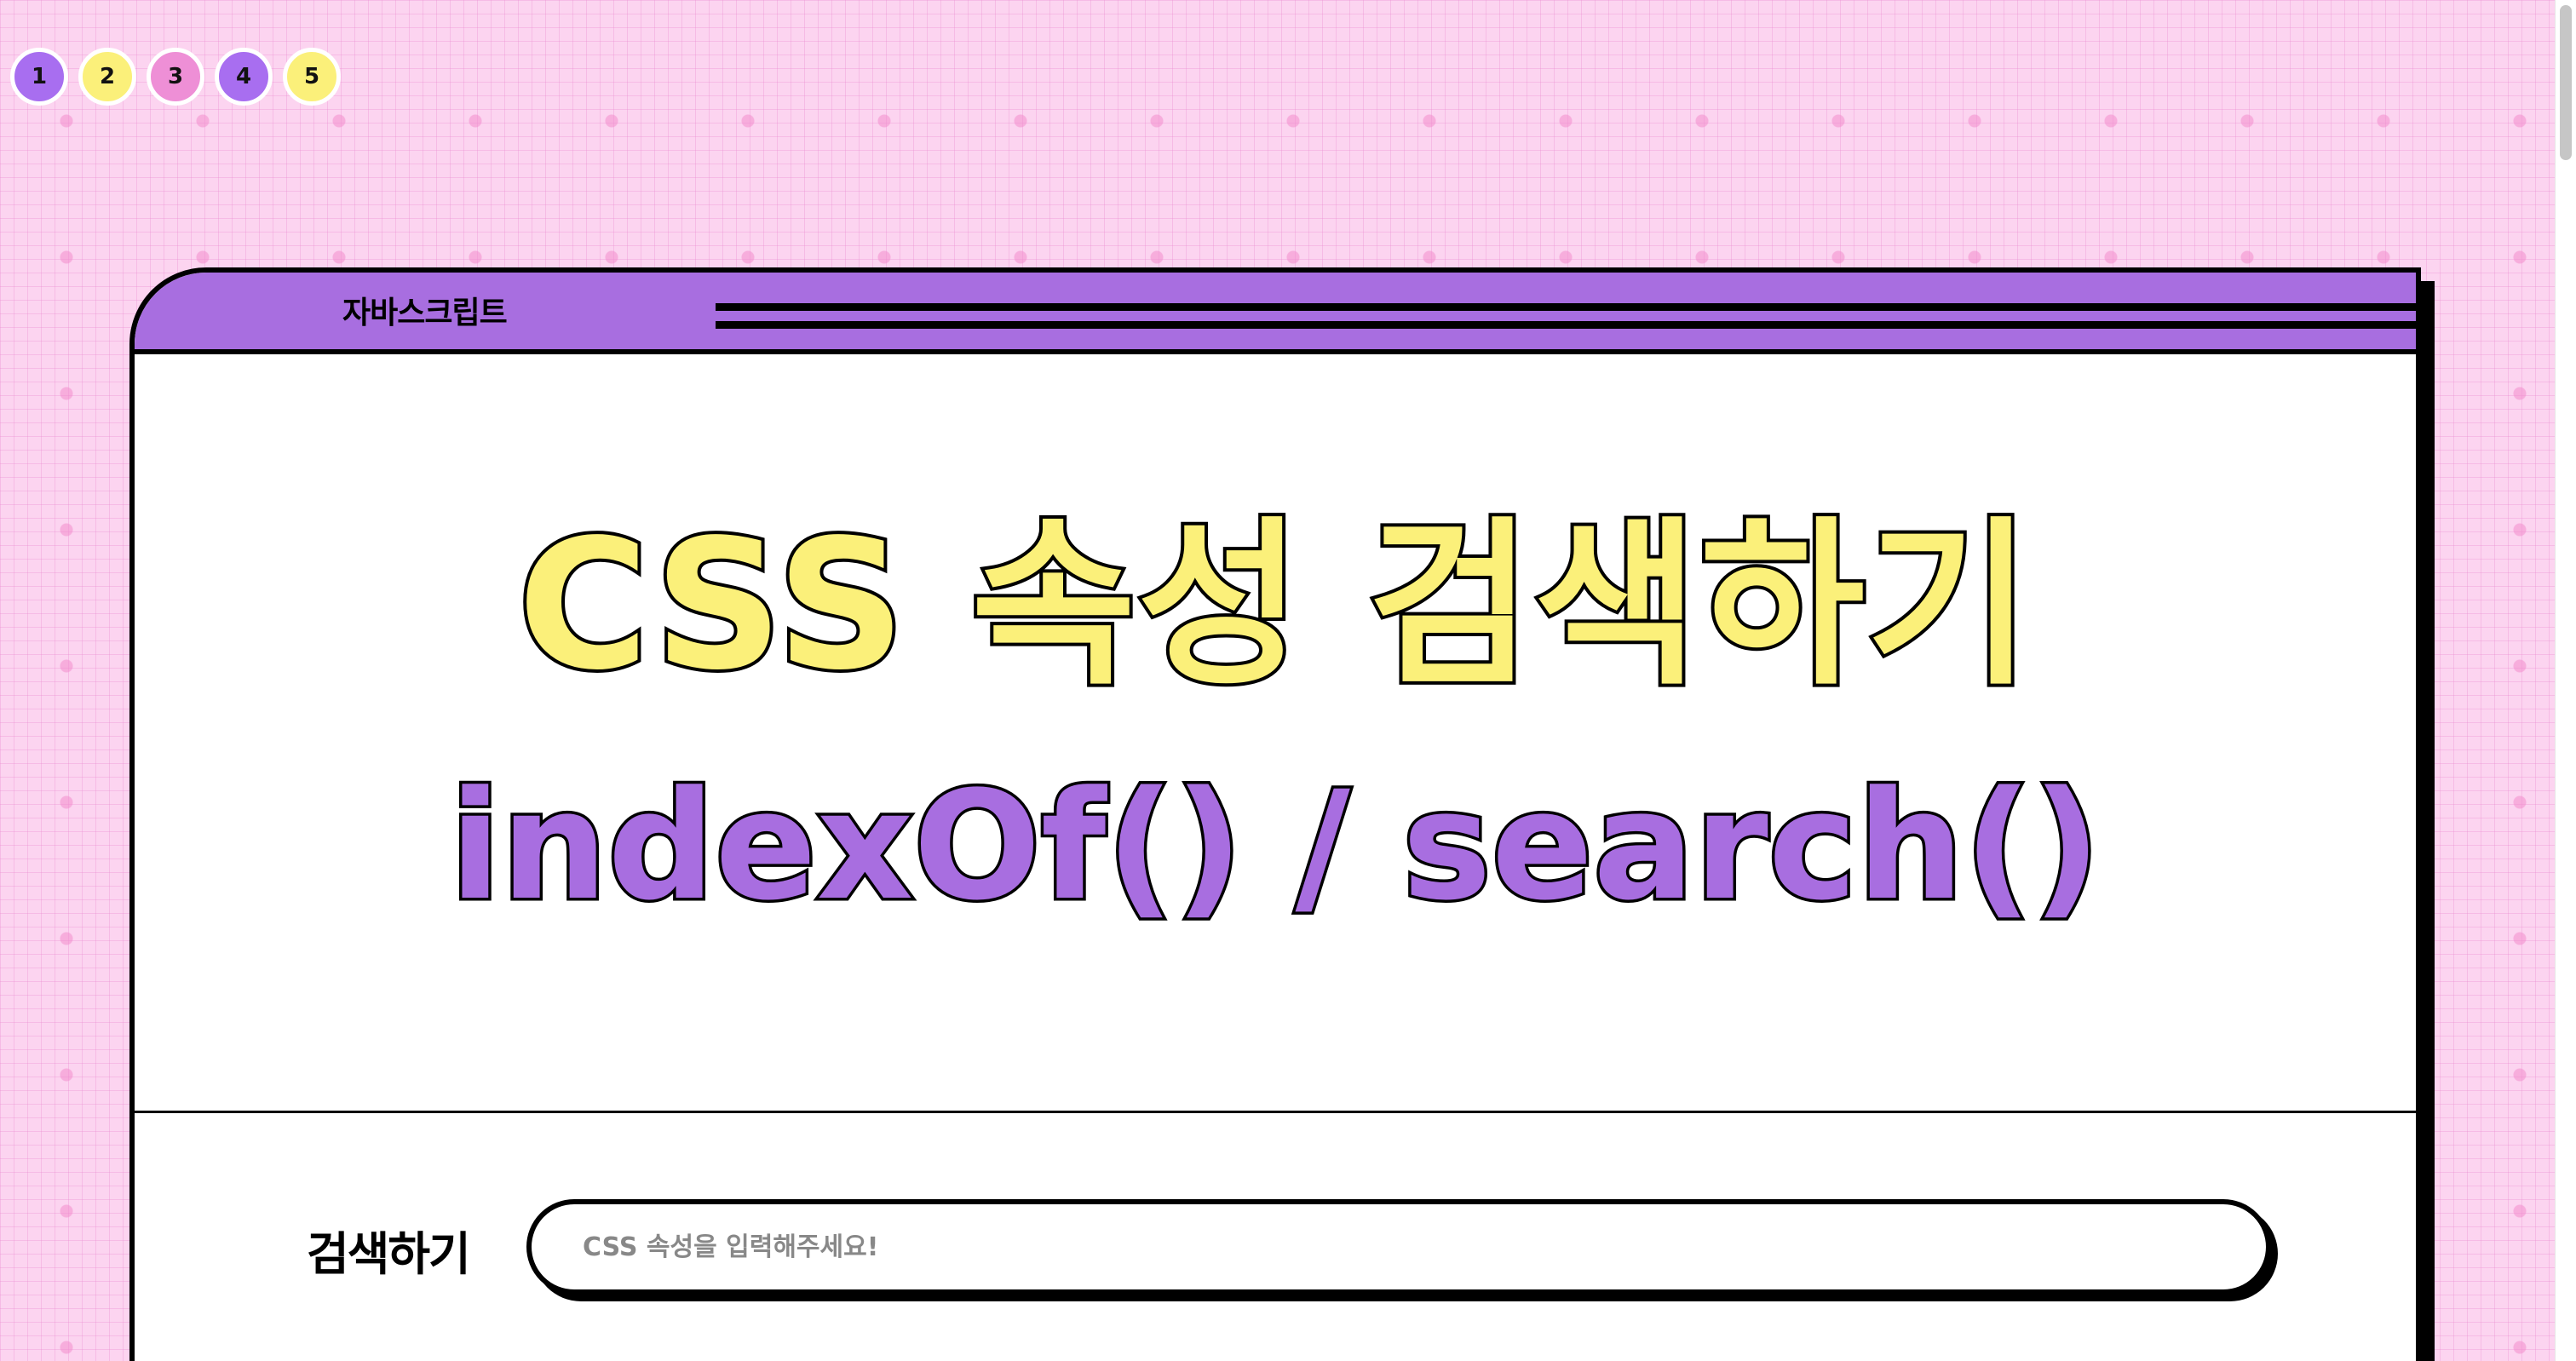  I want to click on card-header: 자바스크립트, so click(1276, 313).